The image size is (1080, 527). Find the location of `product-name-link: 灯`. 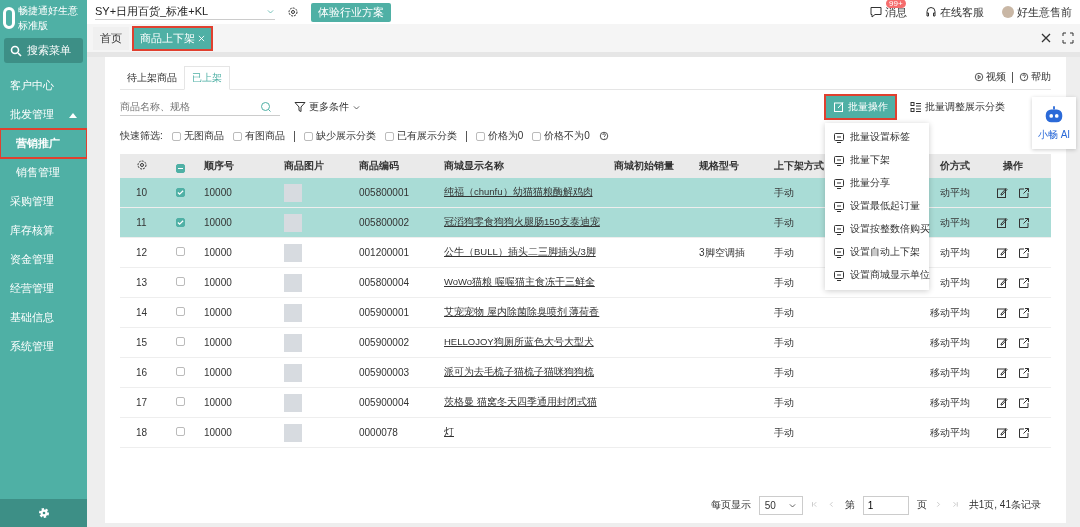

product-name-link: 灯 is located at coordinates (449, 431).